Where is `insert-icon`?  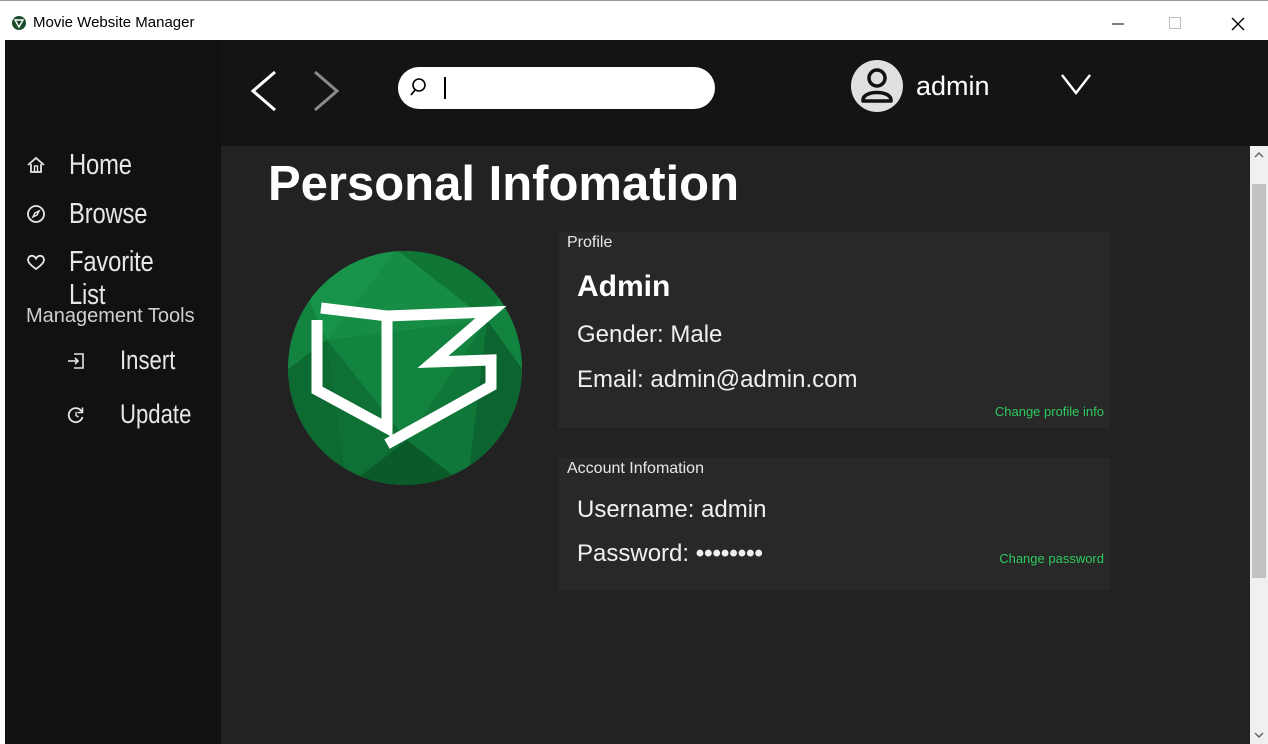 insert-icon is located at coordinates (76, 361).